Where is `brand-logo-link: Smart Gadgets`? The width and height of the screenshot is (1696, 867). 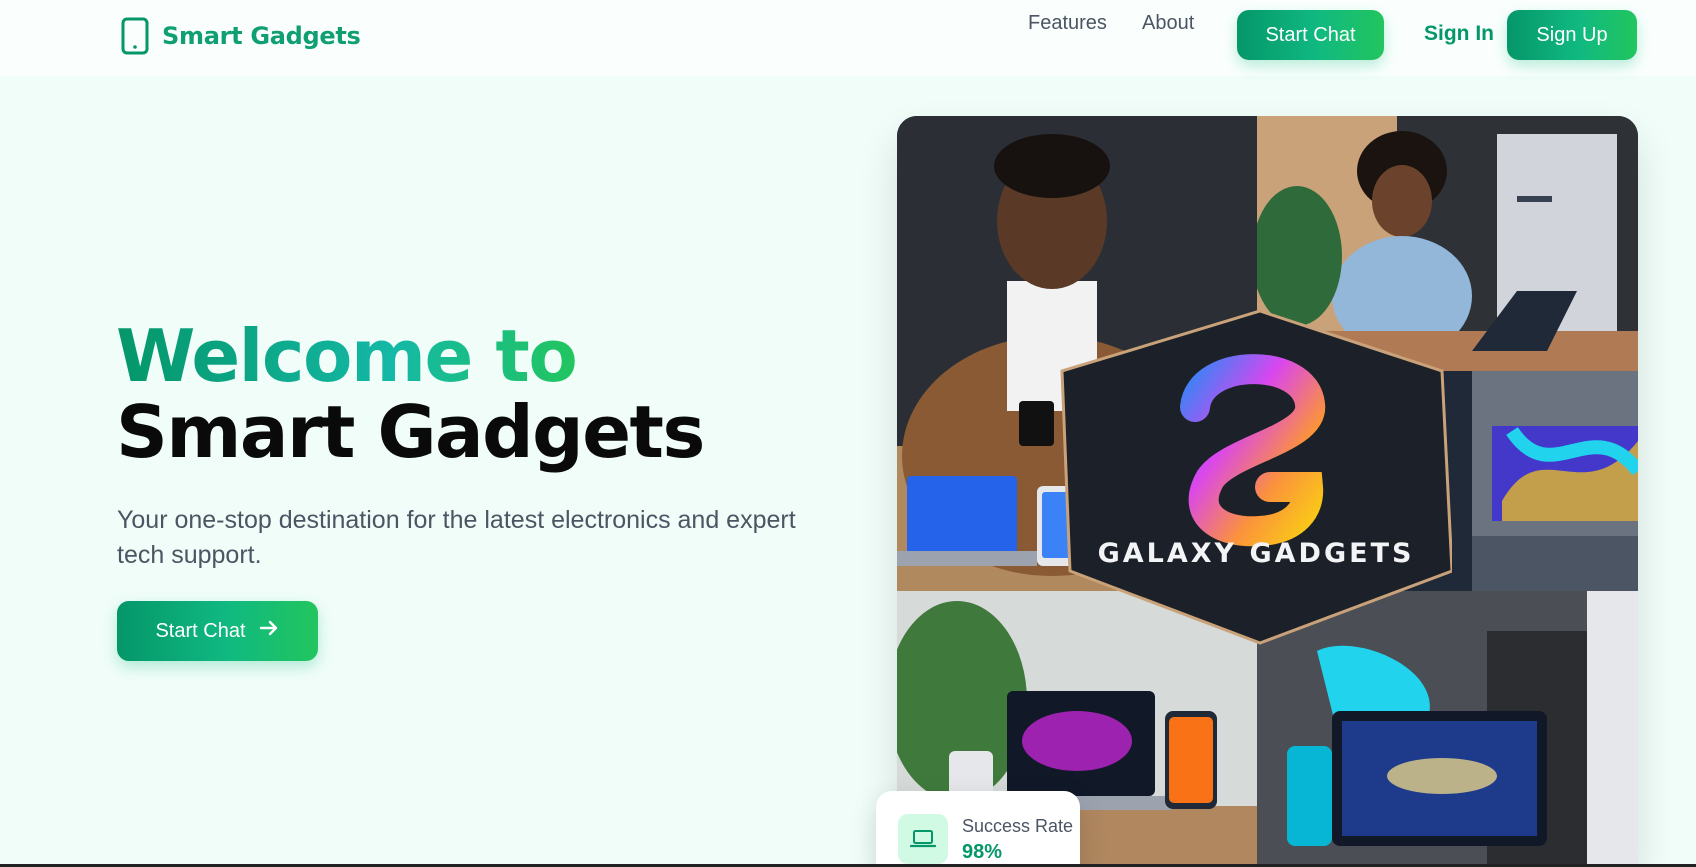
brand-logo-link: Smart Gadgets is located at coordinates (240, 36).